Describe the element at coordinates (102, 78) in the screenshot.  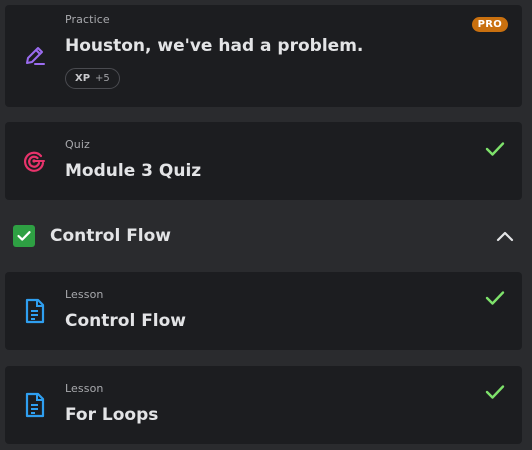
I see `xp-value: +5` at that location.